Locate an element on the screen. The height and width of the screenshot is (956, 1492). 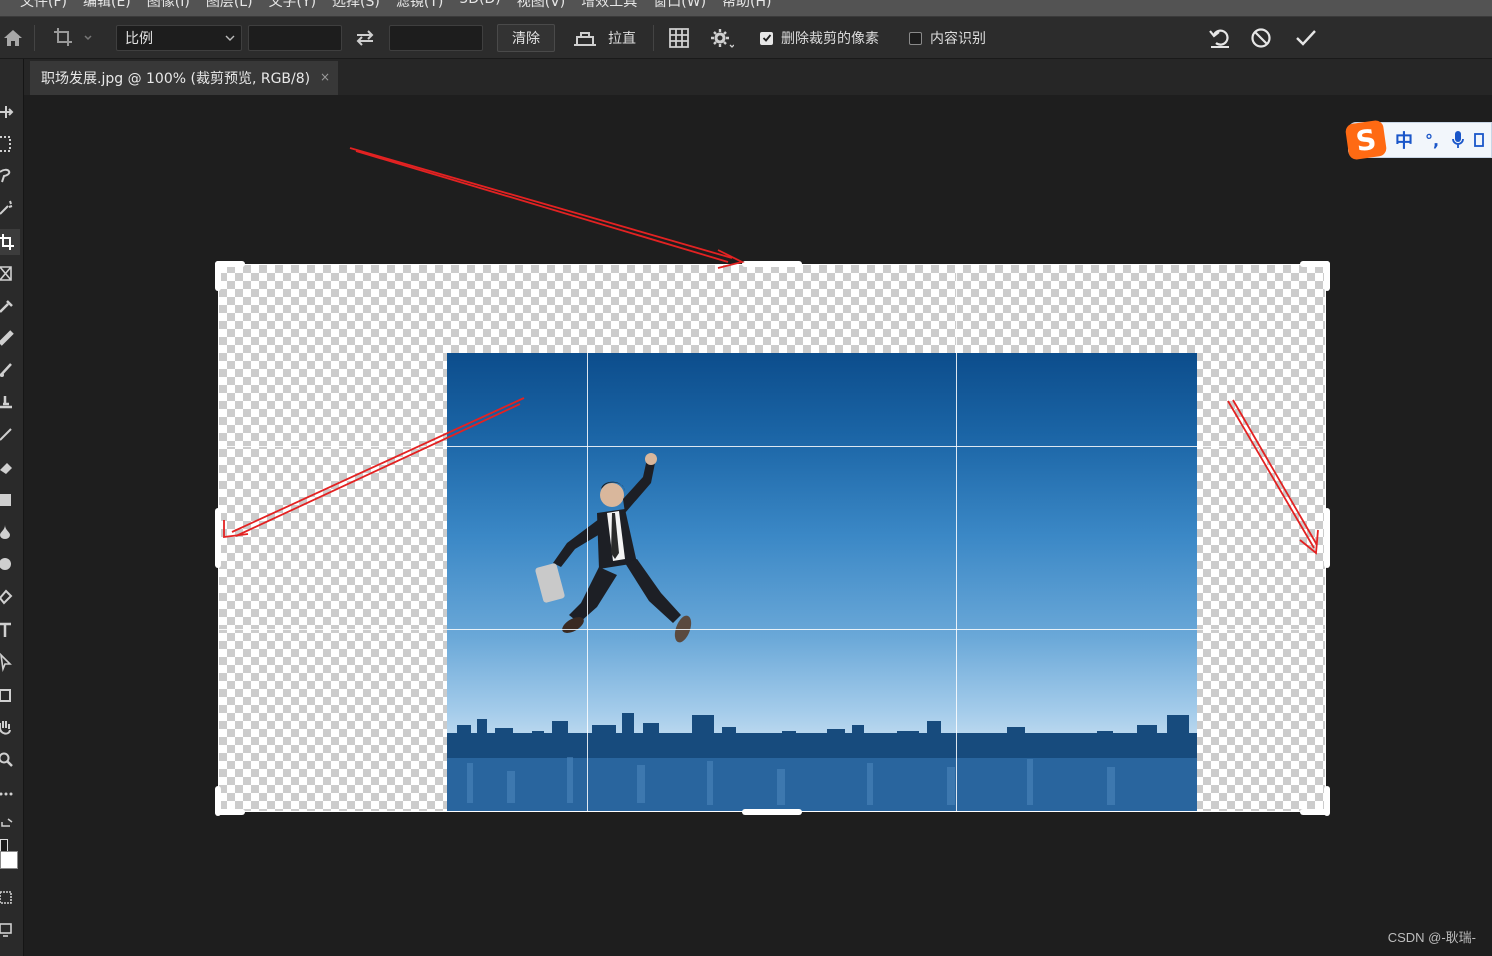
screen-mode is located at coordinates (10, 930).